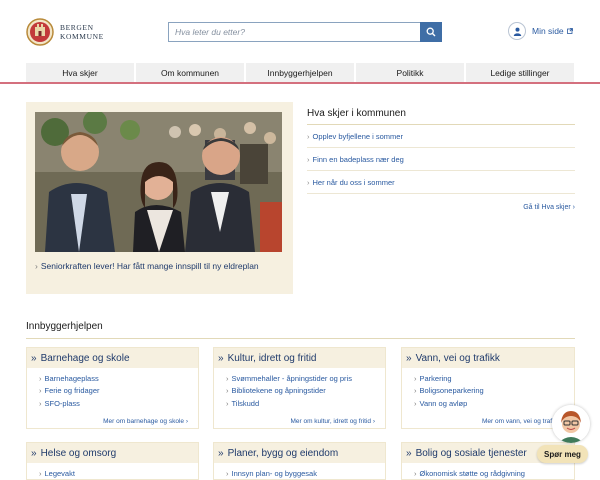  I want to click on card-link: › Bibliotekene og åpningstider, so click(305, 391).